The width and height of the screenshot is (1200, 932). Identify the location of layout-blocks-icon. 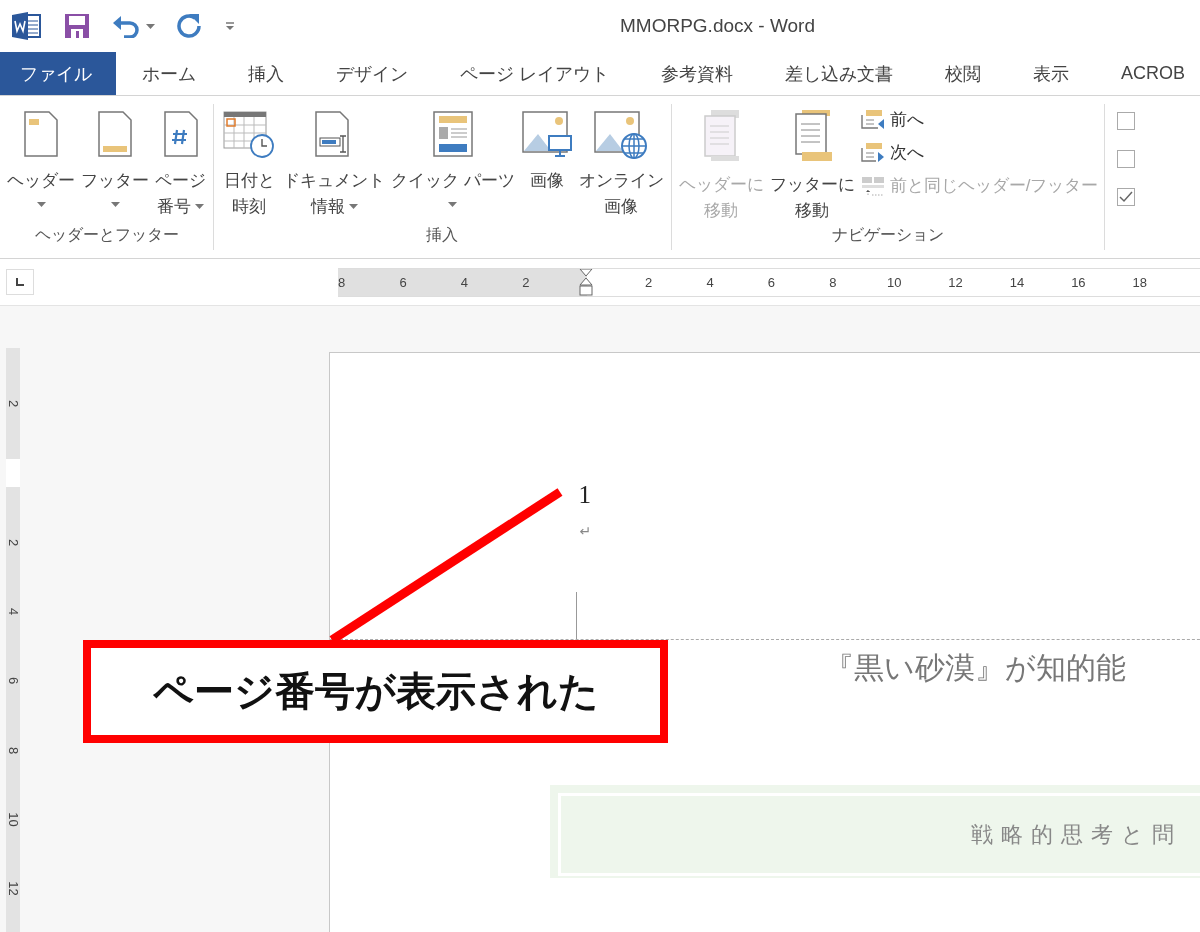
(452, 134).